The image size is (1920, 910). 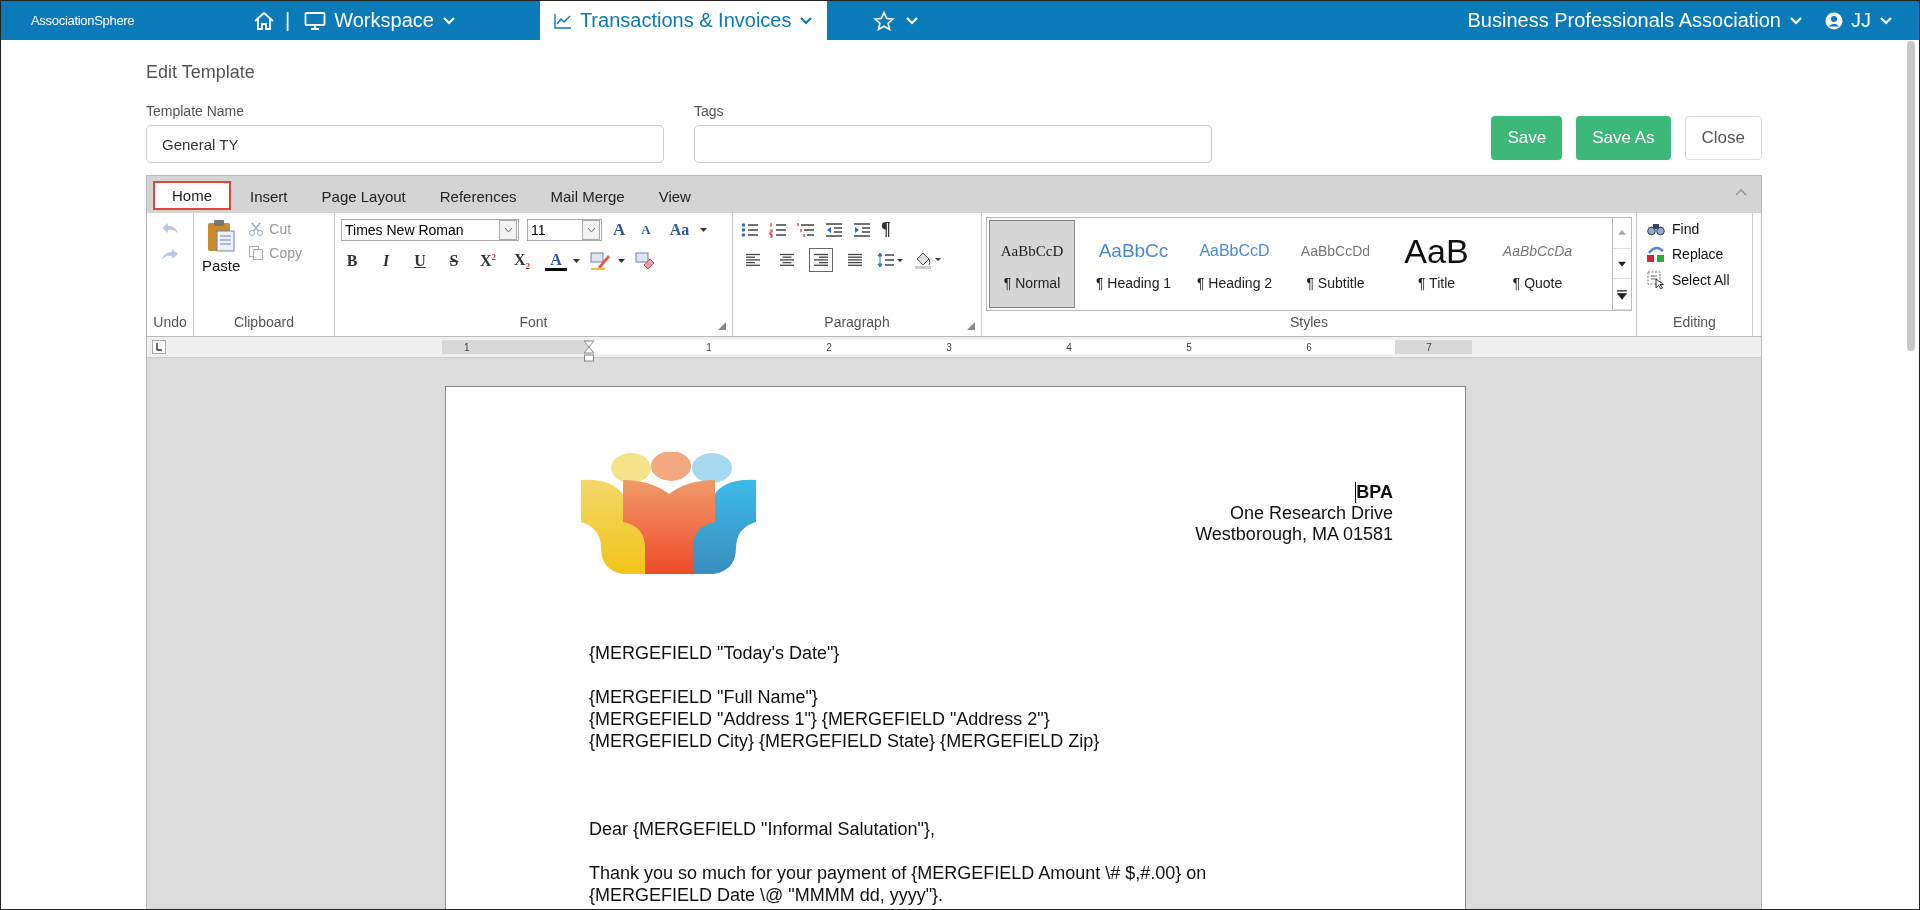 I want to click on ribbon-tab: Page Layout, so click(x=363, y=196).